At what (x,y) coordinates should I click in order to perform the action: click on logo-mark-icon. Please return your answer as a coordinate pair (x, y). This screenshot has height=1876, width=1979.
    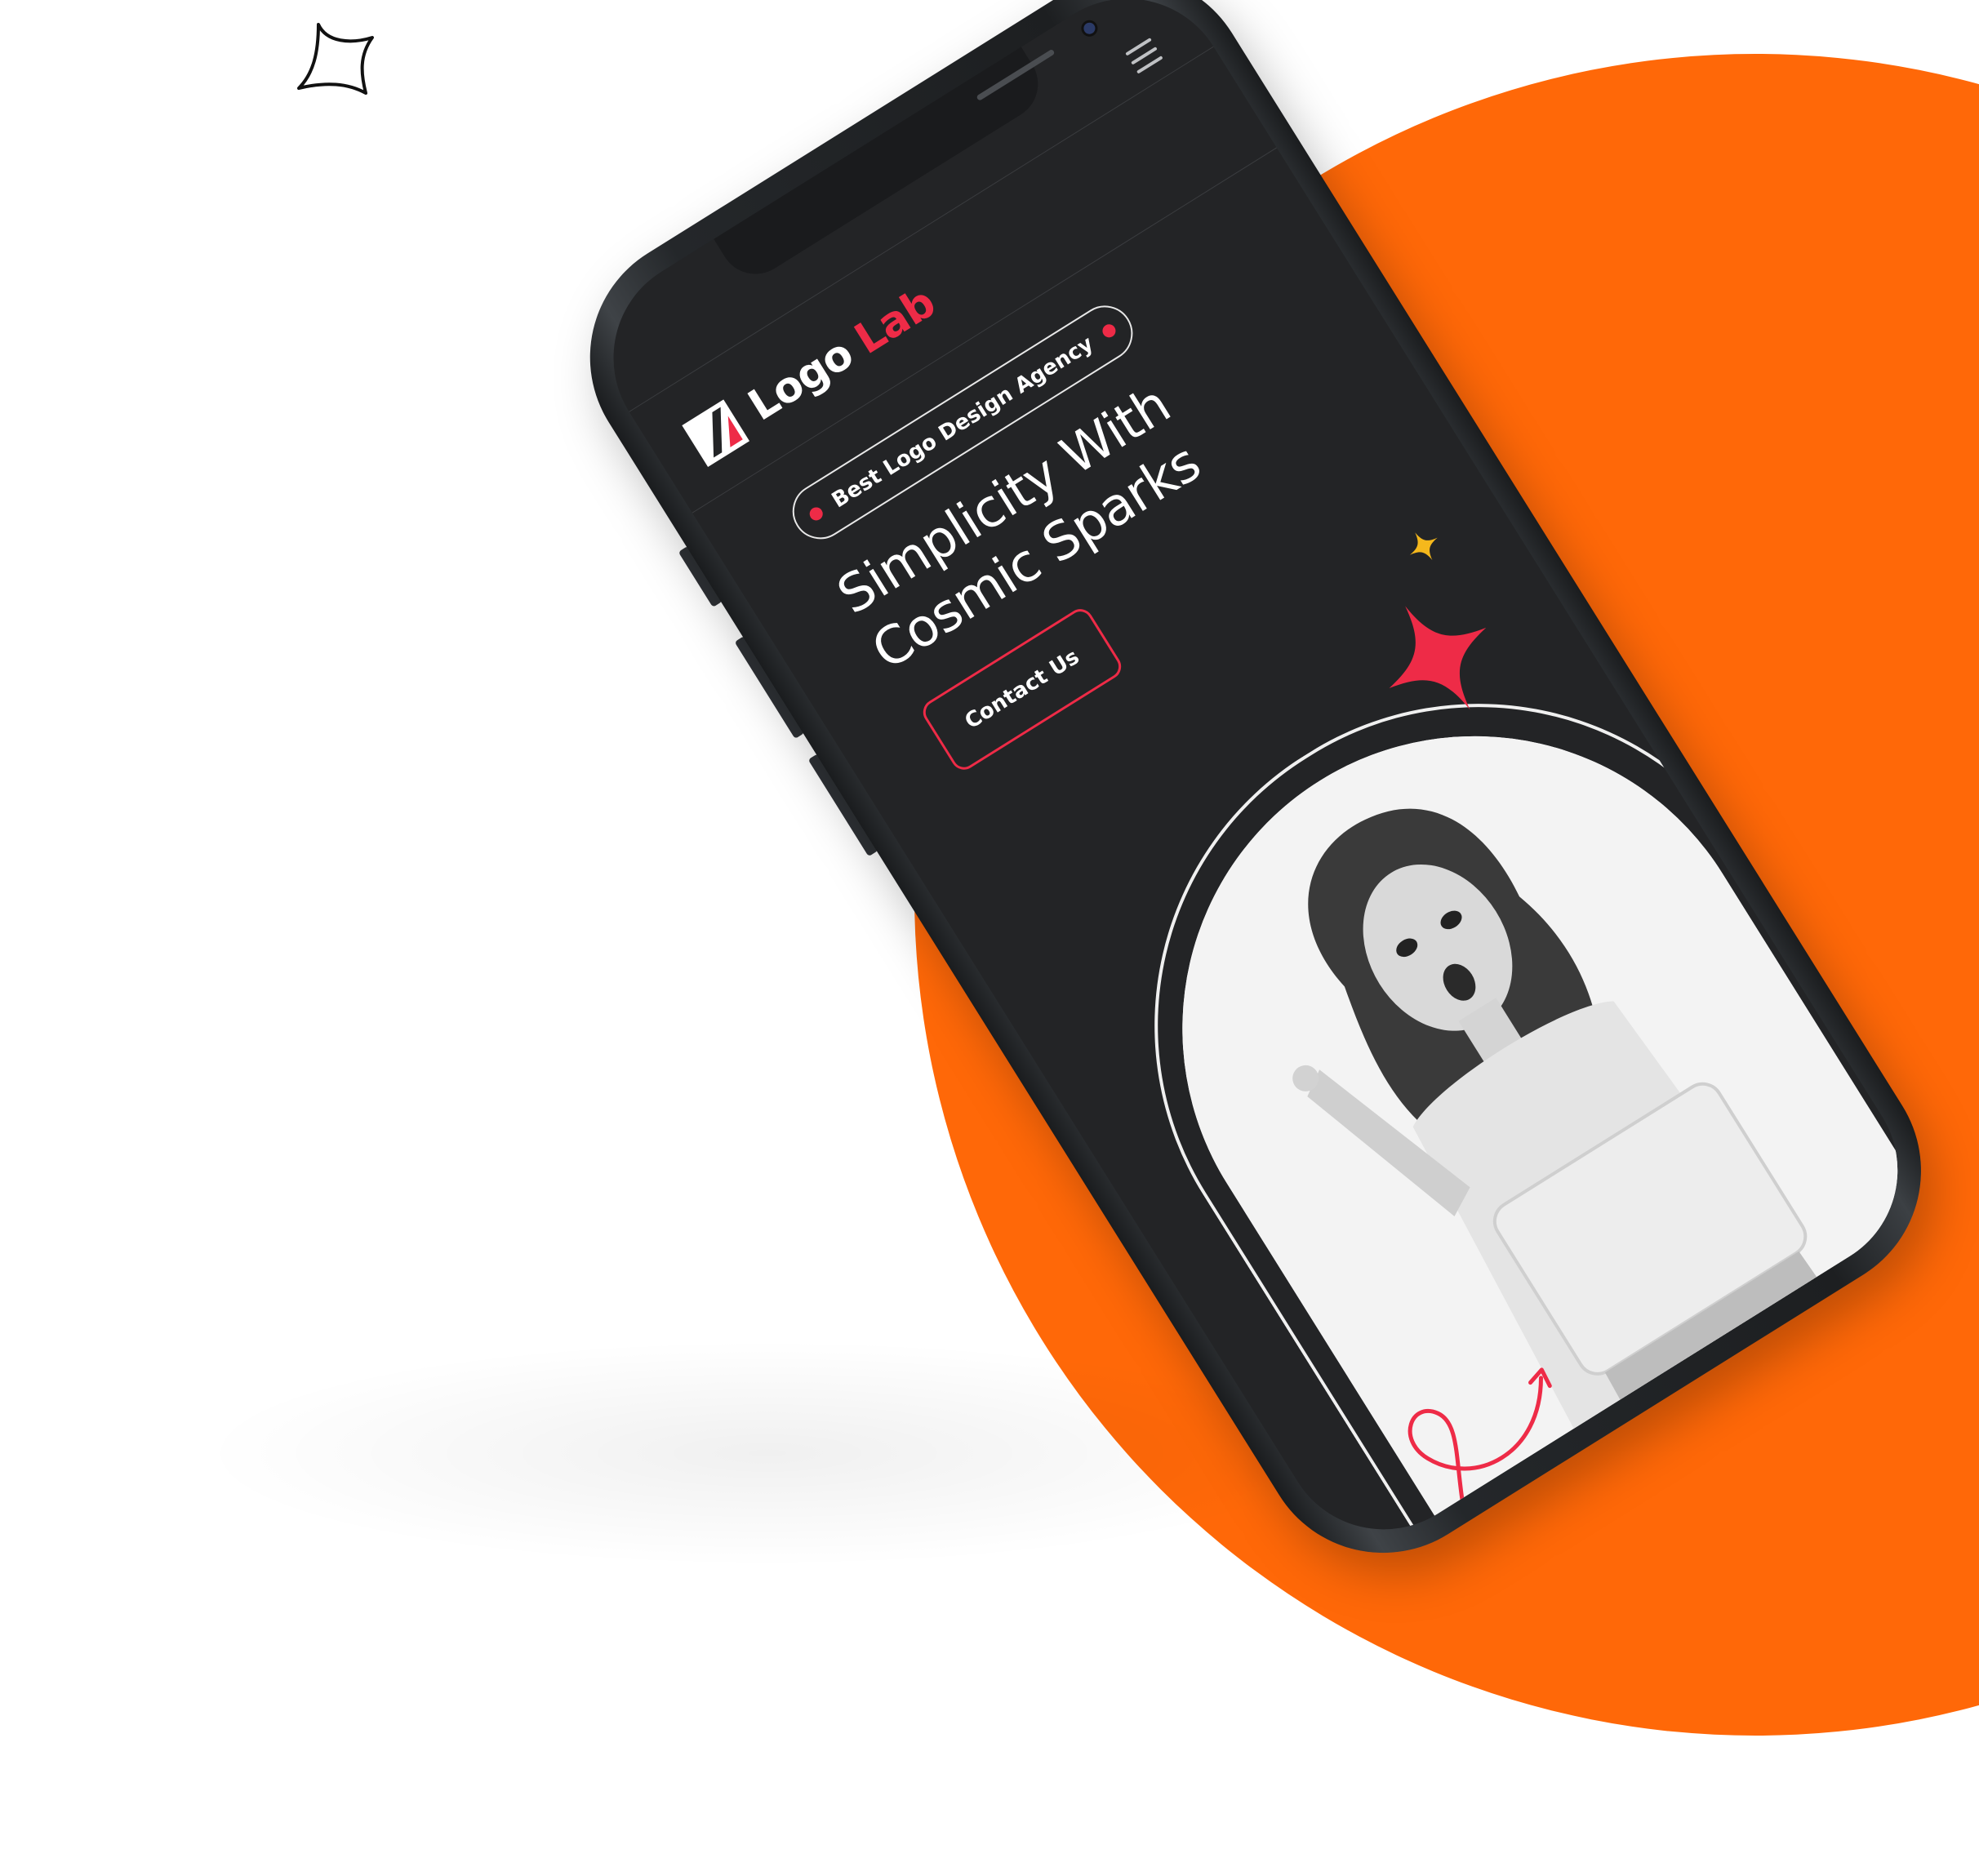
    Looking at the image, I should click on (716, 433).